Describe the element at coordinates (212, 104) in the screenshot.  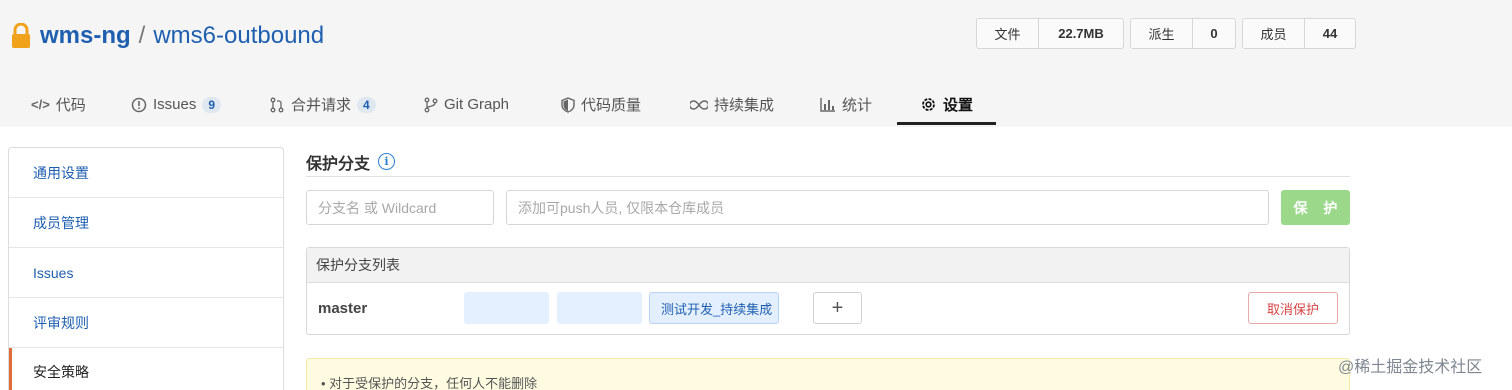
I see `issues-count-badge: 9` at that location.